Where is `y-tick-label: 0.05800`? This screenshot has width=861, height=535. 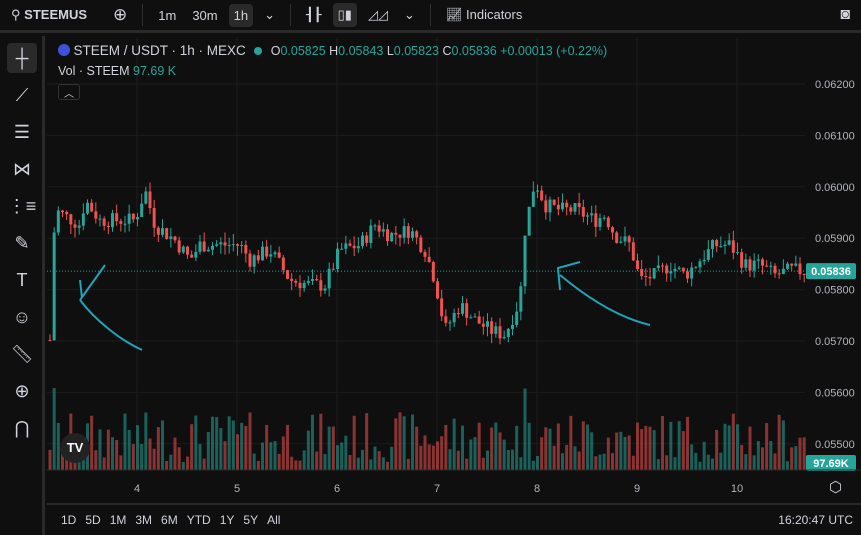 y-tick-label: 0.05800 is located at coordinates (835, 291).